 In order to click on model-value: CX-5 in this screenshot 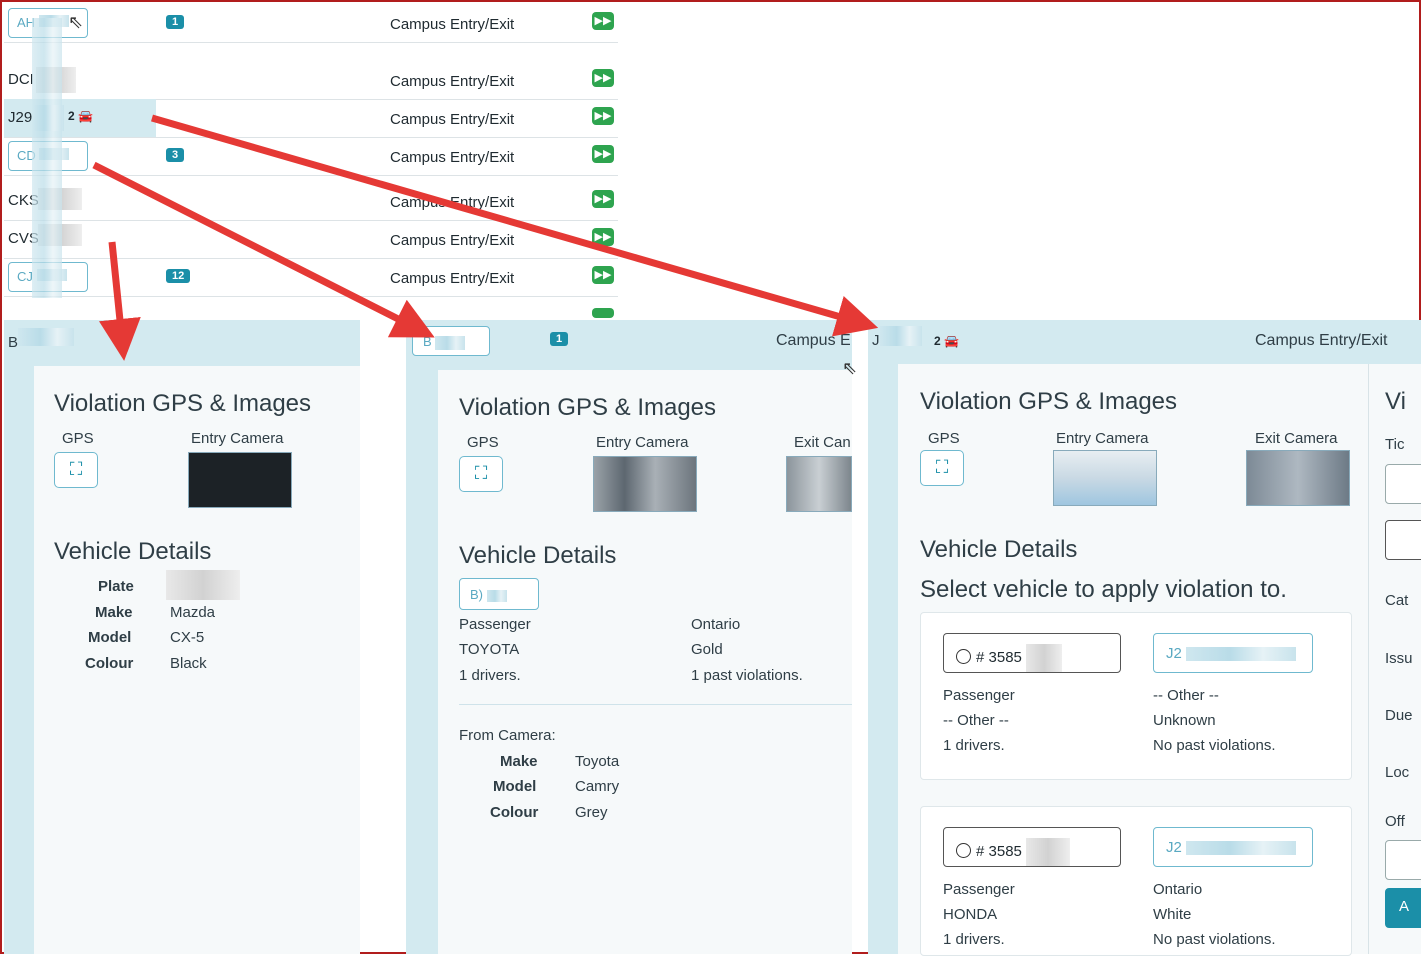, I will do `click(187, 637)`.